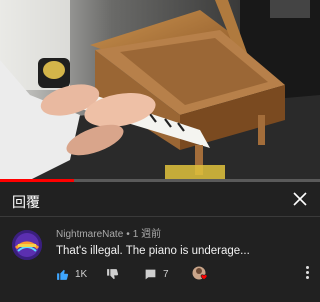  What do you see at coordinates (89, 234) in the screenshot?
I see `comment-author: NightmareNate` at bounding box center [89, 234].